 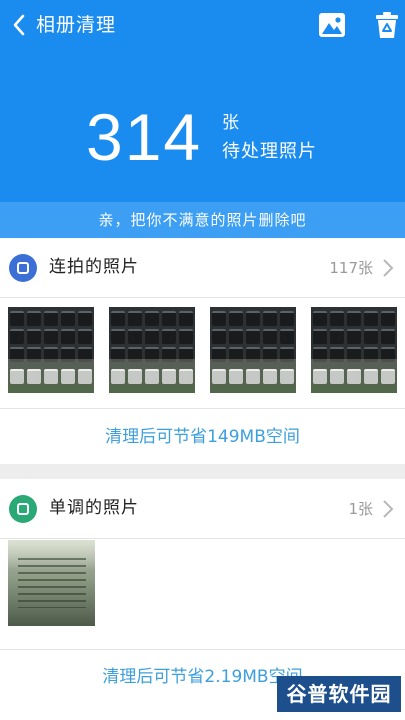 I want to click on top-bar: 相册清理, so click(x=202, y=25).